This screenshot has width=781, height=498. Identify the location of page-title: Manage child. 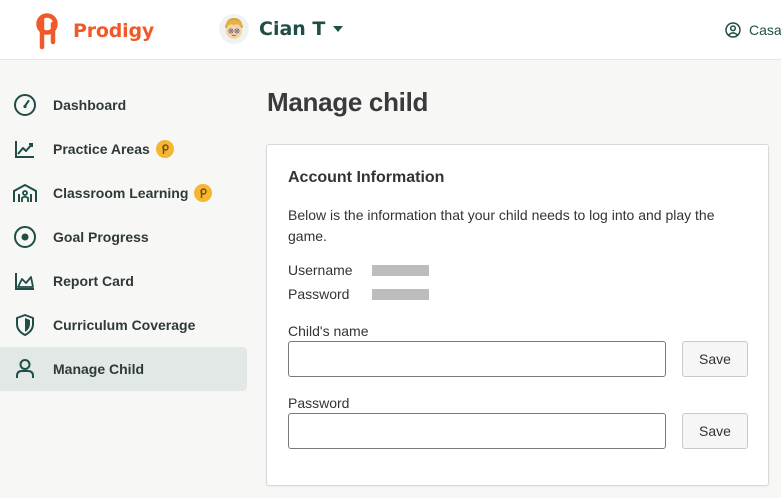
(348, 102).